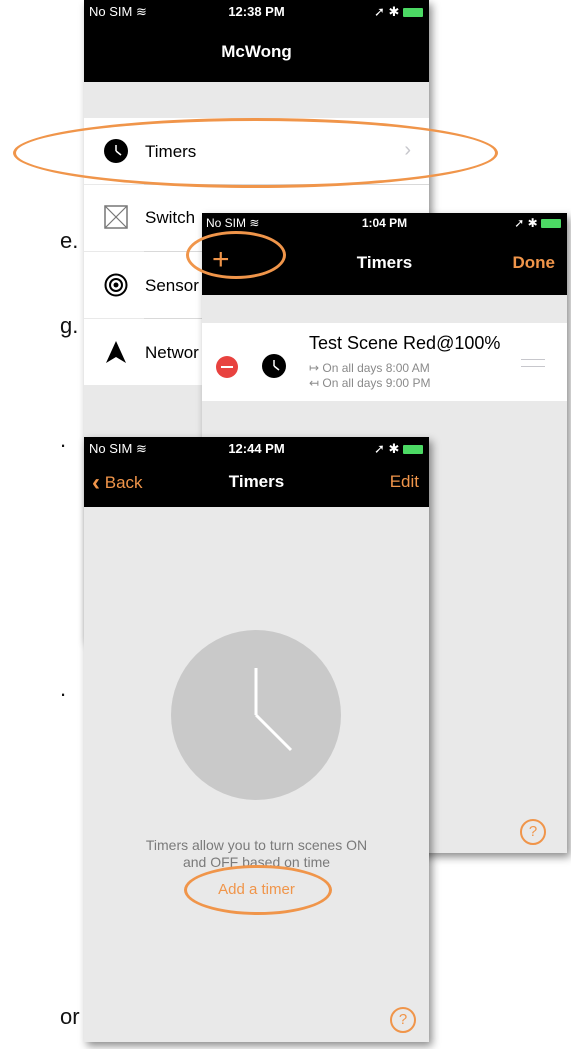 This screenshot has width=571, height=1049. I want to click on add-timer-link: Add a timer, so click(256, 889).